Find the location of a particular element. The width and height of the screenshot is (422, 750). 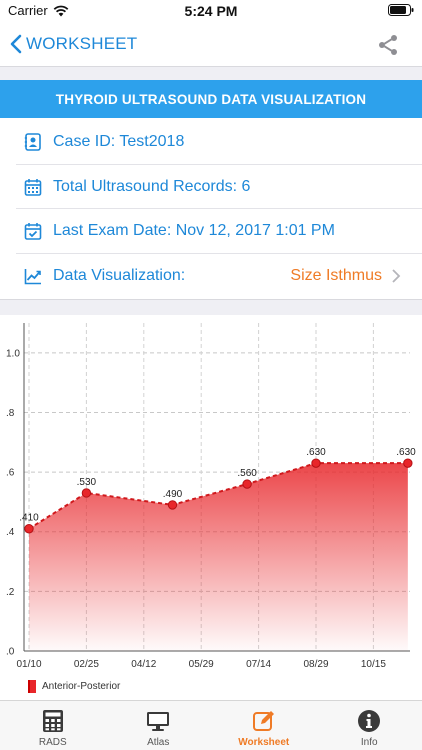

tab-info: Info is located at coordinates (369, 725).